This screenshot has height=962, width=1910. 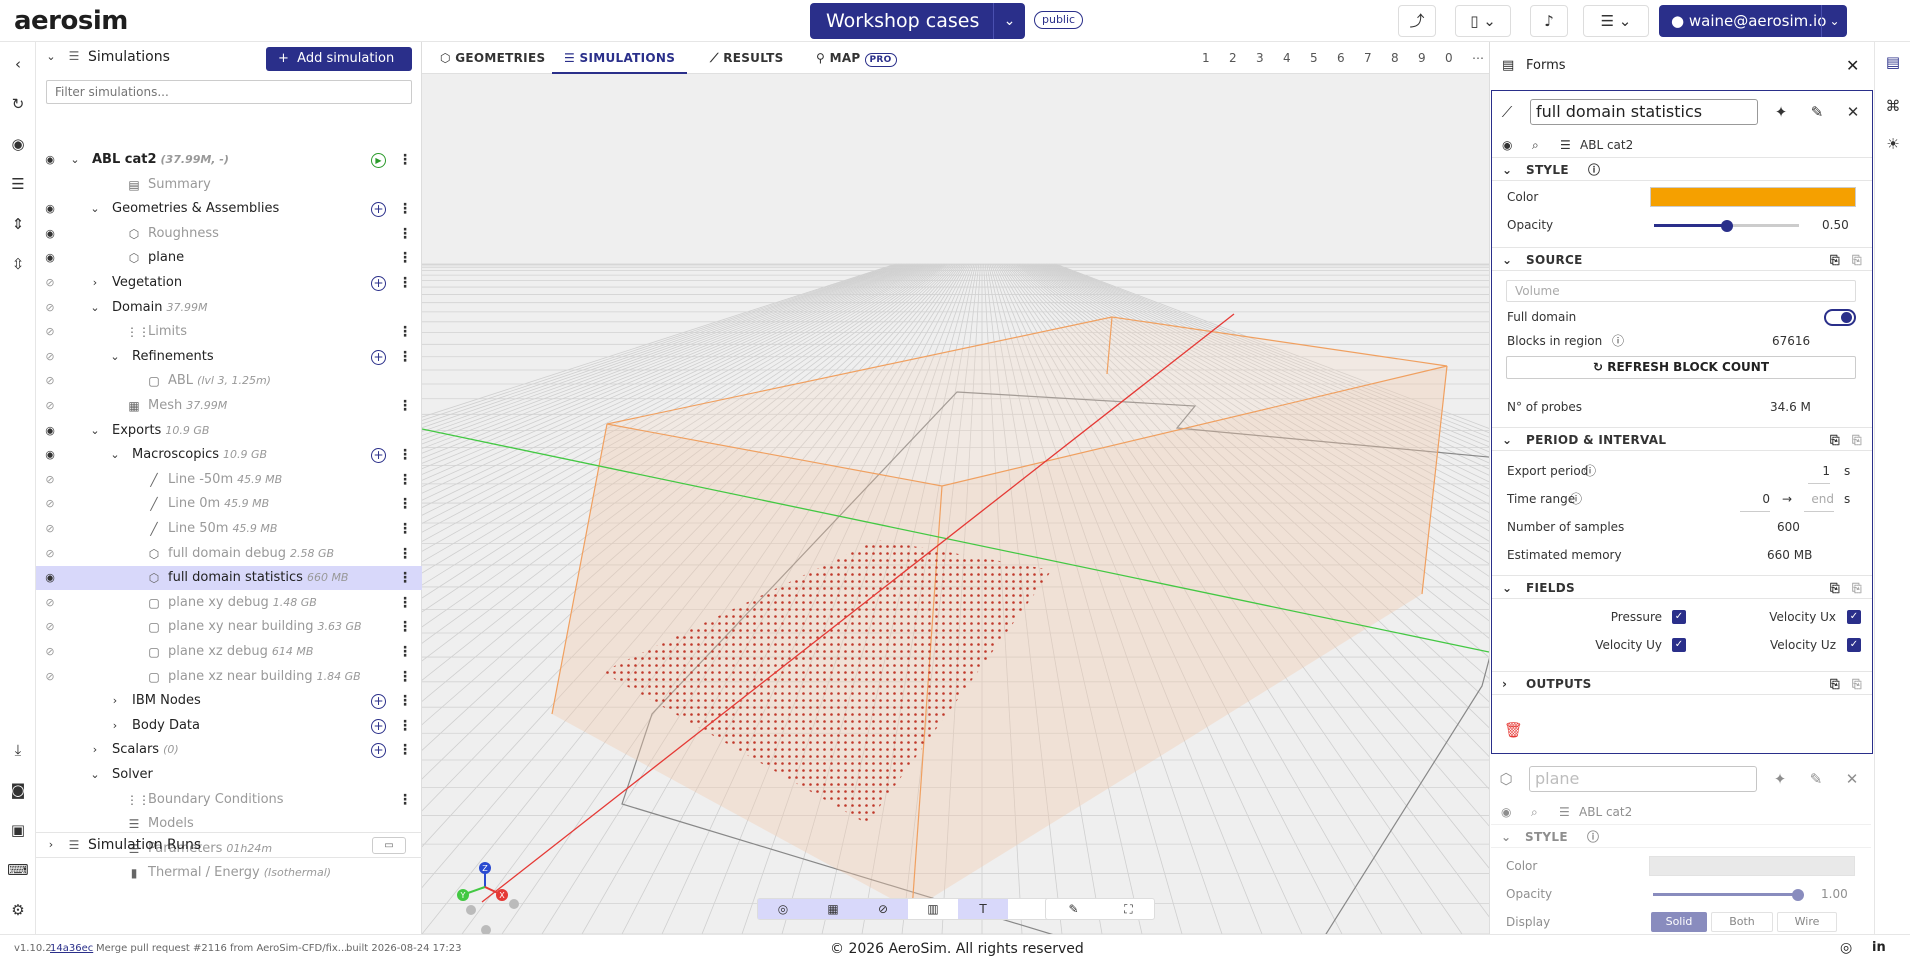 What do you see at coordinates (1449, 58) in the screenshot?
I see `layout-slot-0: 0` at bounding box center [1449, 58].